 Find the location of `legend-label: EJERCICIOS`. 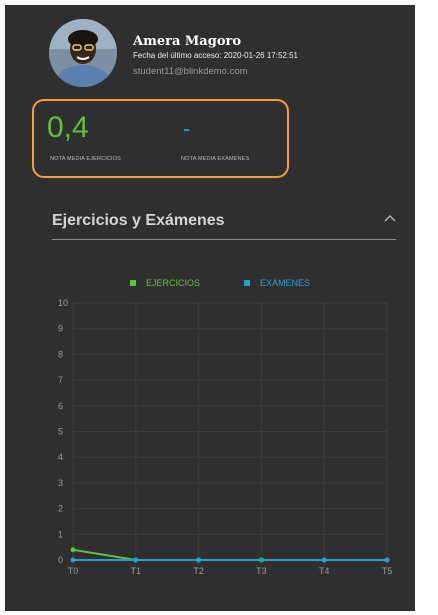

legend-label: EJERCICIOS is located at coordinates (173, 283).